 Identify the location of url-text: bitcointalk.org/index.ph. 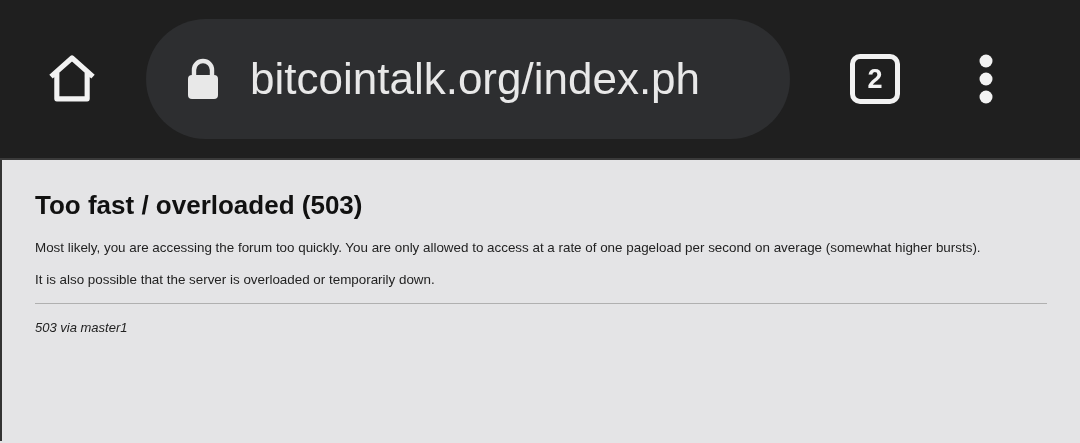
(475, 79).